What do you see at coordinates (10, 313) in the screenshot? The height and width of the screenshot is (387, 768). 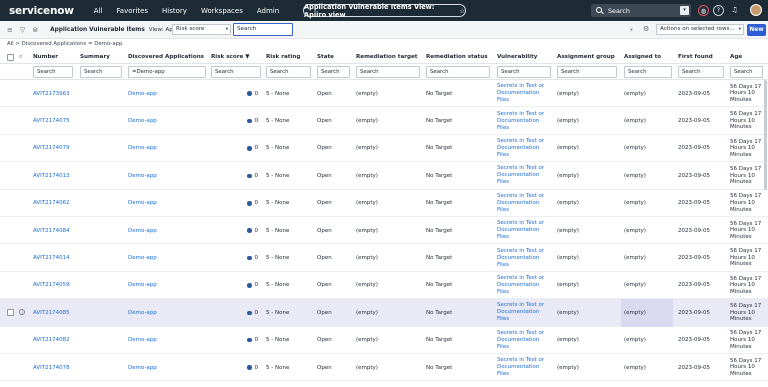 I see `row-checkbox` at bounding box center [10, 313].